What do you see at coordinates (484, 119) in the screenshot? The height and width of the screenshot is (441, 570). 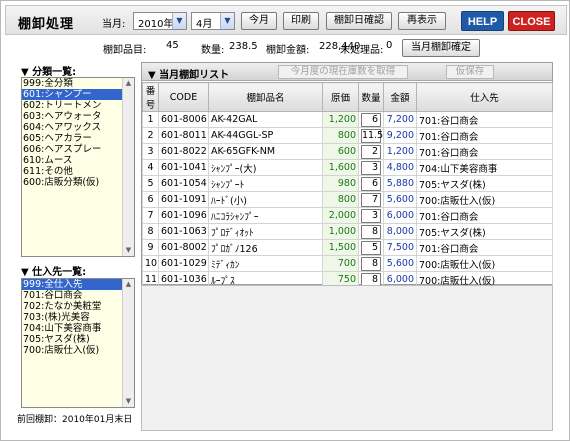 I see `item-supplier: 701:谷口商会` at bounding box center [484, 119].